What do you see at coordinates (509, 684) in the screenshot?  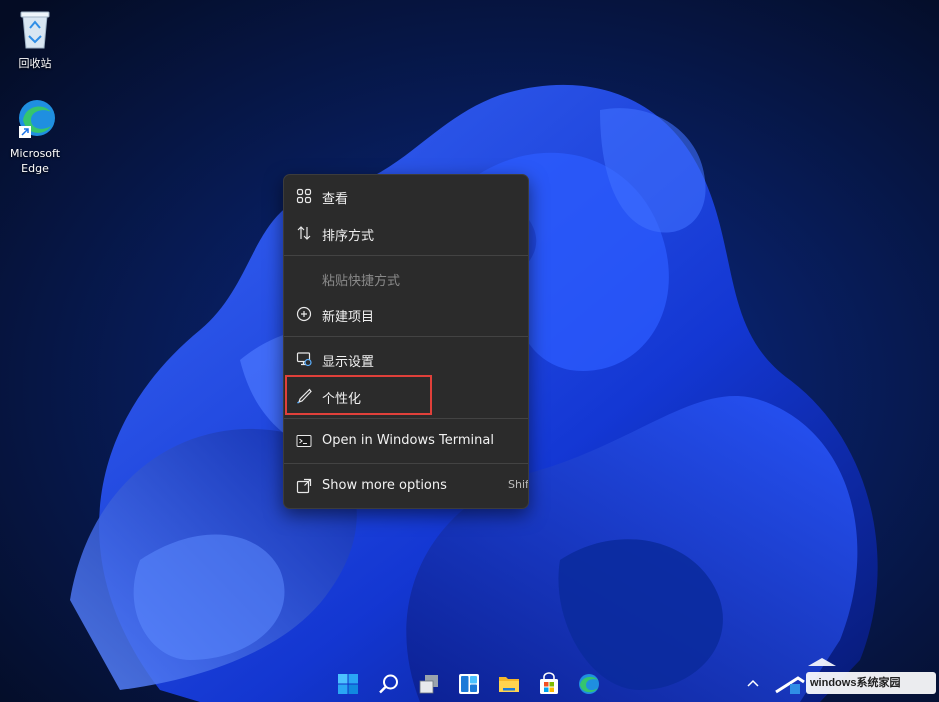 I see `file-explorer-icon` at bounding box center [509, 684].